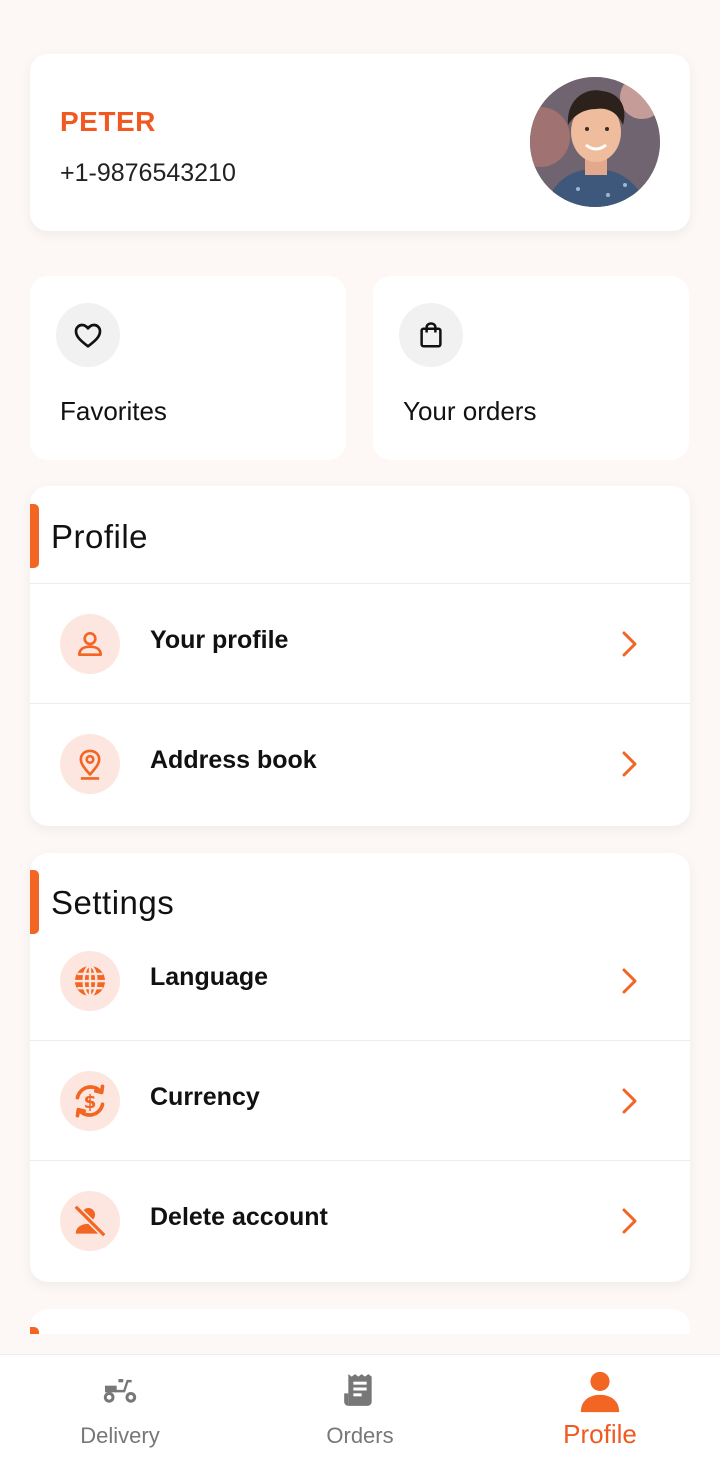  Describe the element at coordinates (90, 764) in the screenshot. I see `location-pin-icon` at that location.